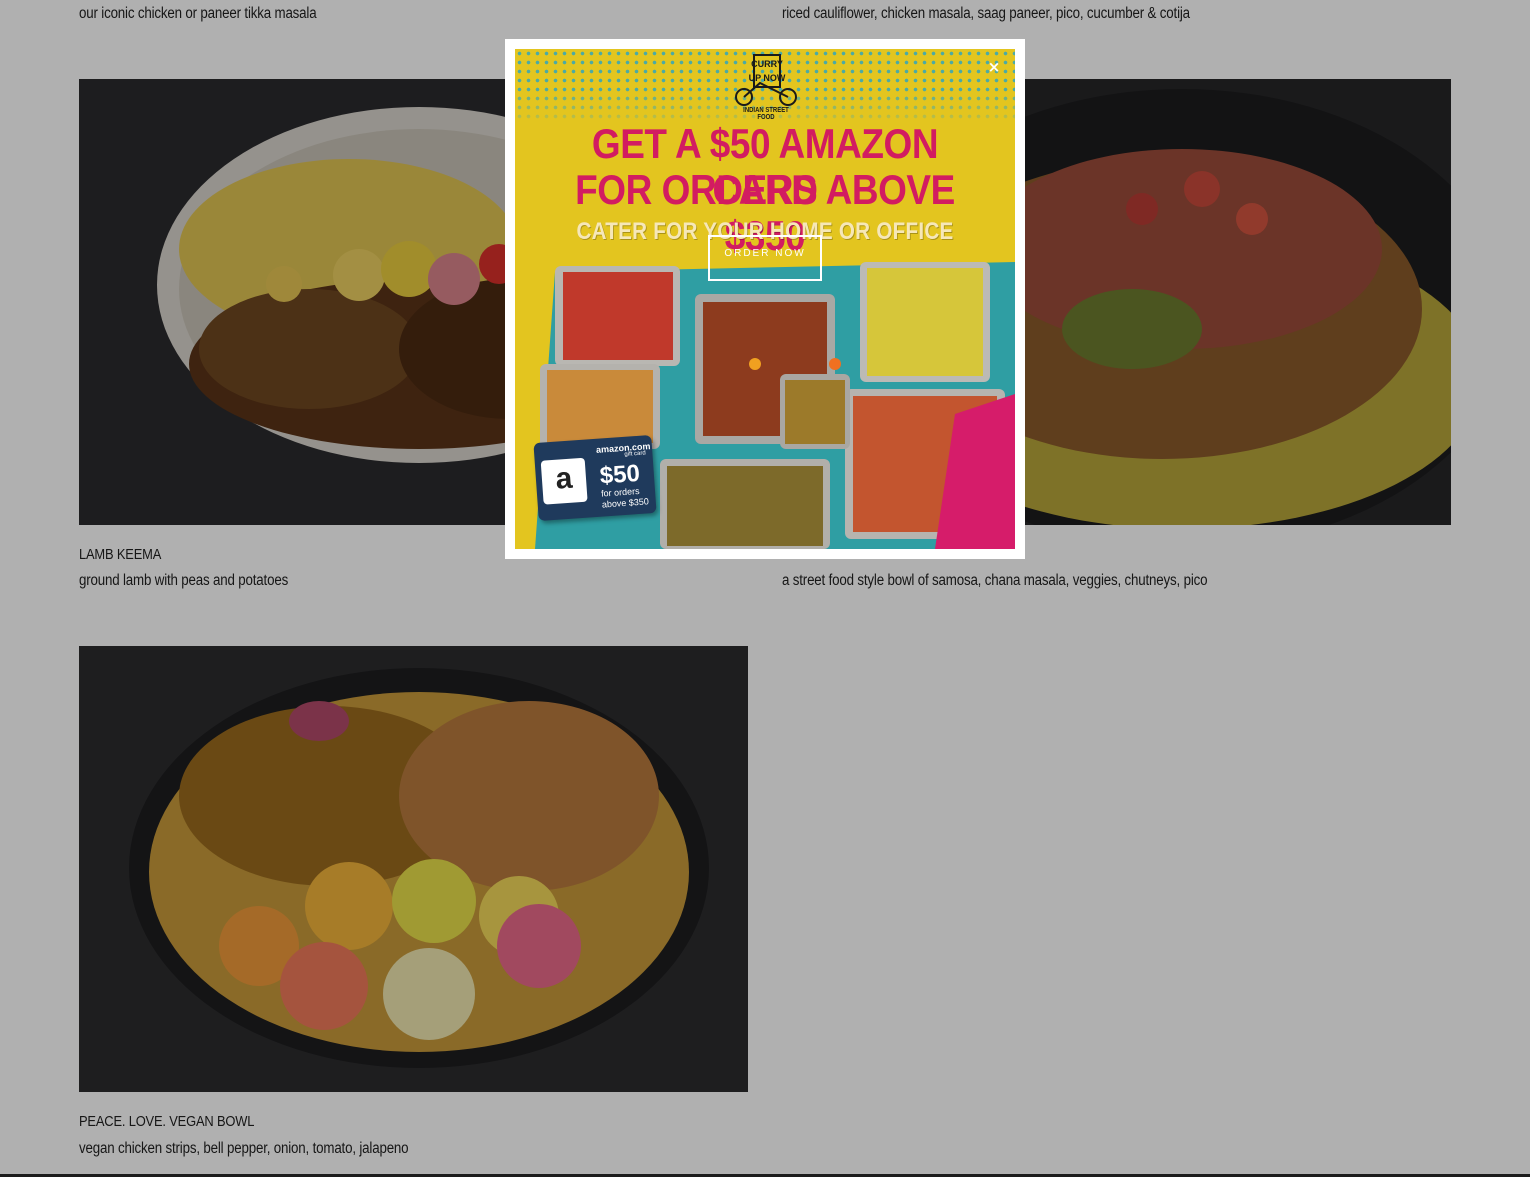 Image resolution: width=1530 pixels, height=1177 pixels. Describe the element at coordinates (765, 258) in the screenshot. I see `order-now-button: ORDER NOW` at that location.